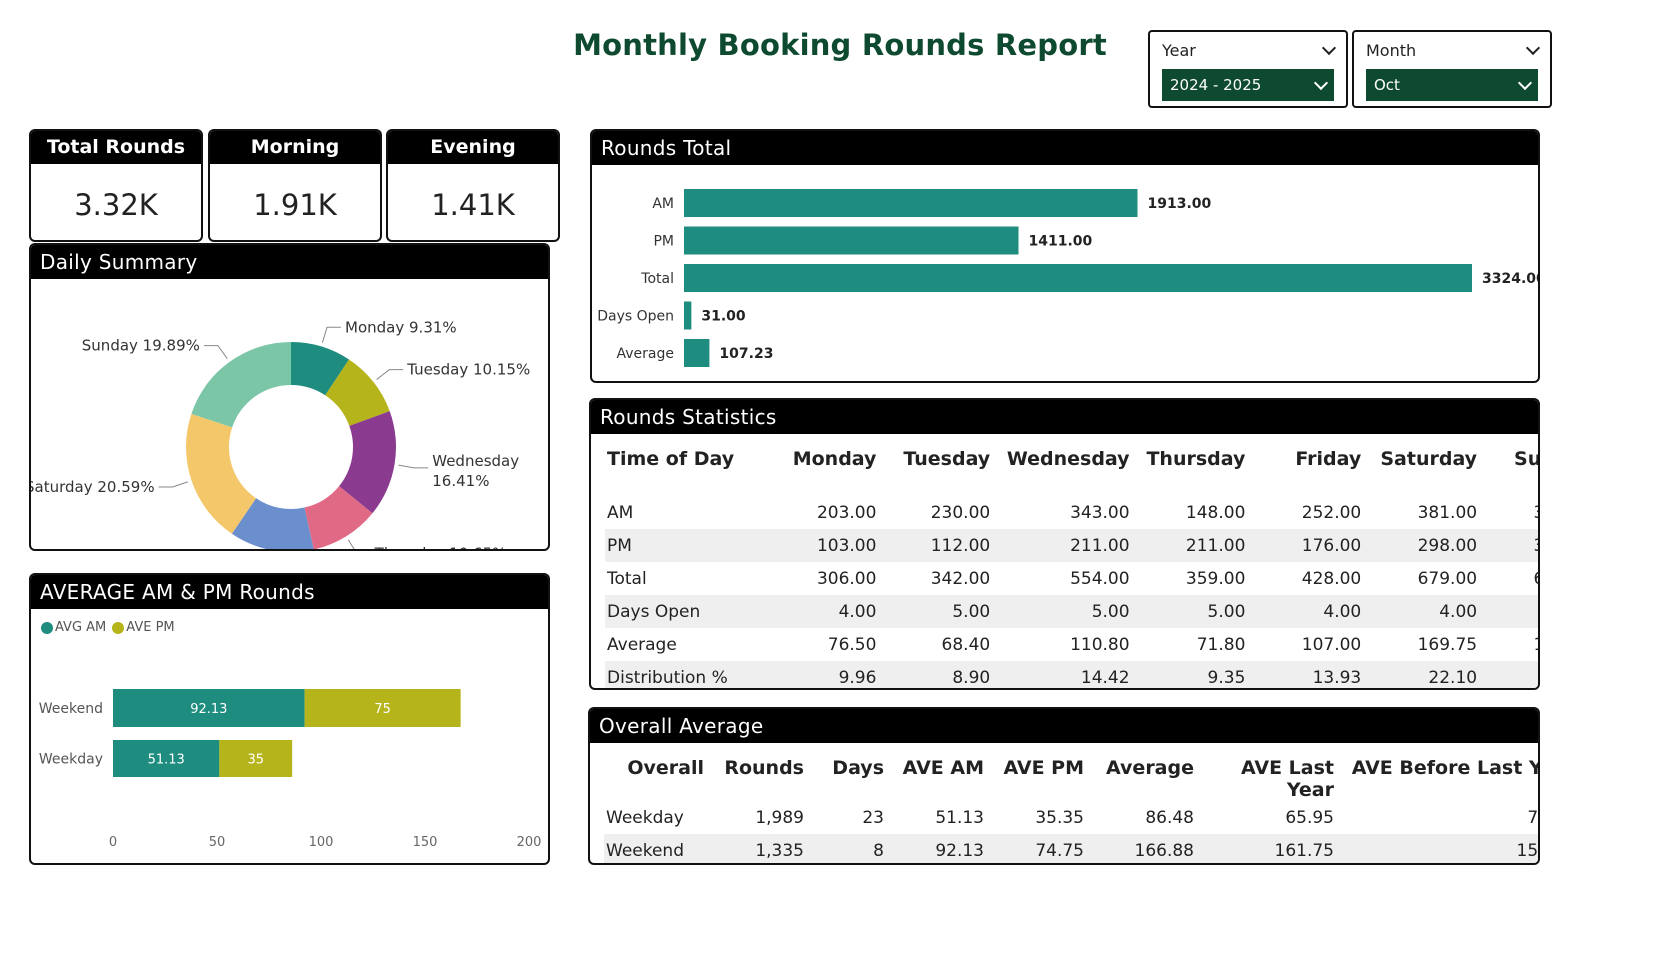 The image size is (1660, 960). Describe the element at coordinates (1060, 242) in the screenshot. I see `bar-value-label: 1411.00` at that location.